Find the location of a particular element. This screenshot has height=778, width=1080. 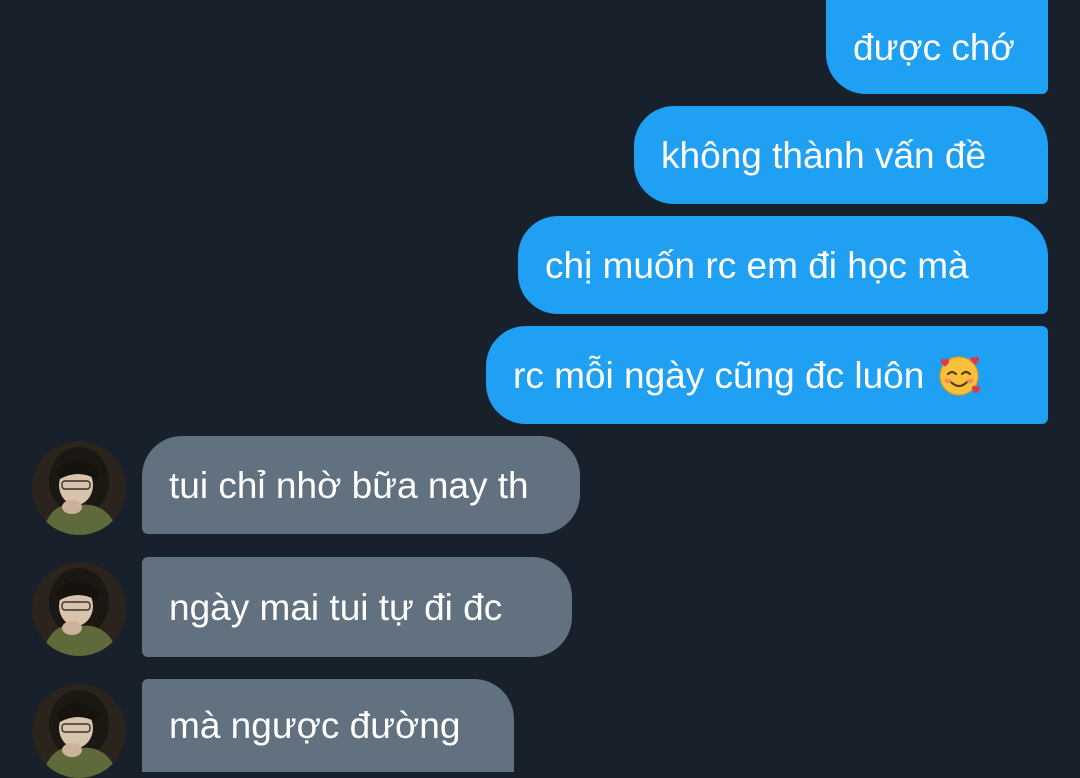

message-text: rc mỗi ngày cũng đc luôn is located at coordinates (719, 375).